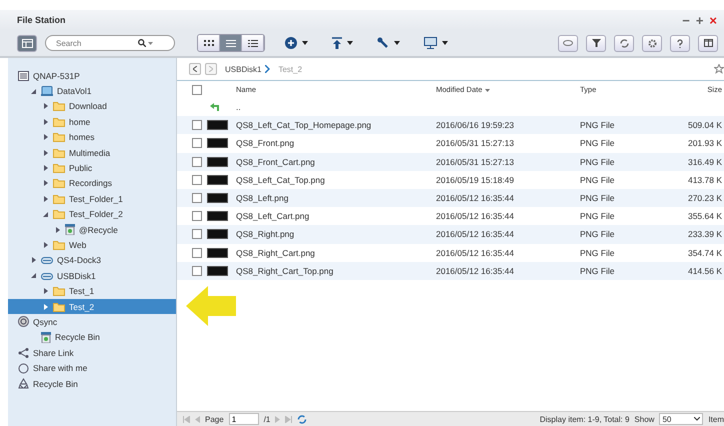 The height and width of the screenshot is (426, 724). I want to click on preview-button, so click(568, 43).